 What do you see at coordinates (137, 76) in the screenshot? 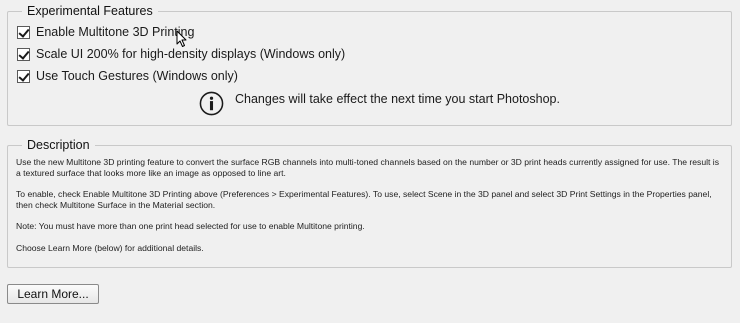
I see `checkbox-label: Use Touch Gestures (Windows only)` at bounding box center [137, 76].